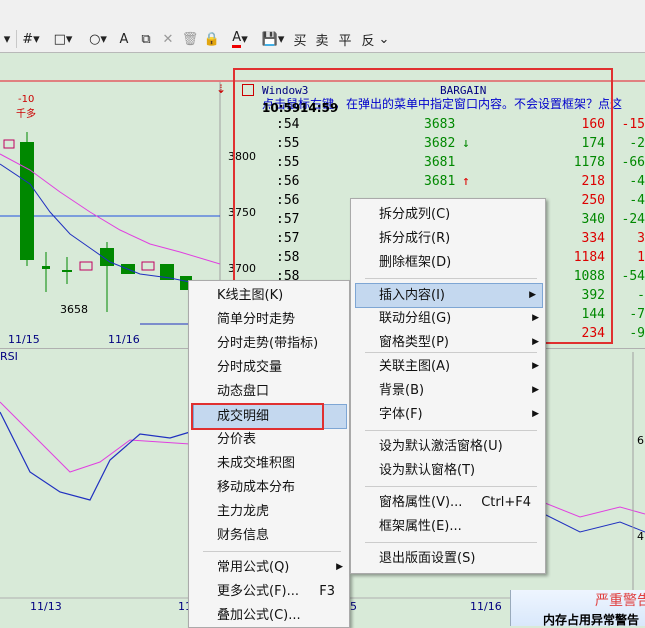 The image size is (645, 628). Describe the element at coordinates (486, 606) in the screenshot. I see `lower-x-axis-label: 11/16` at that location.